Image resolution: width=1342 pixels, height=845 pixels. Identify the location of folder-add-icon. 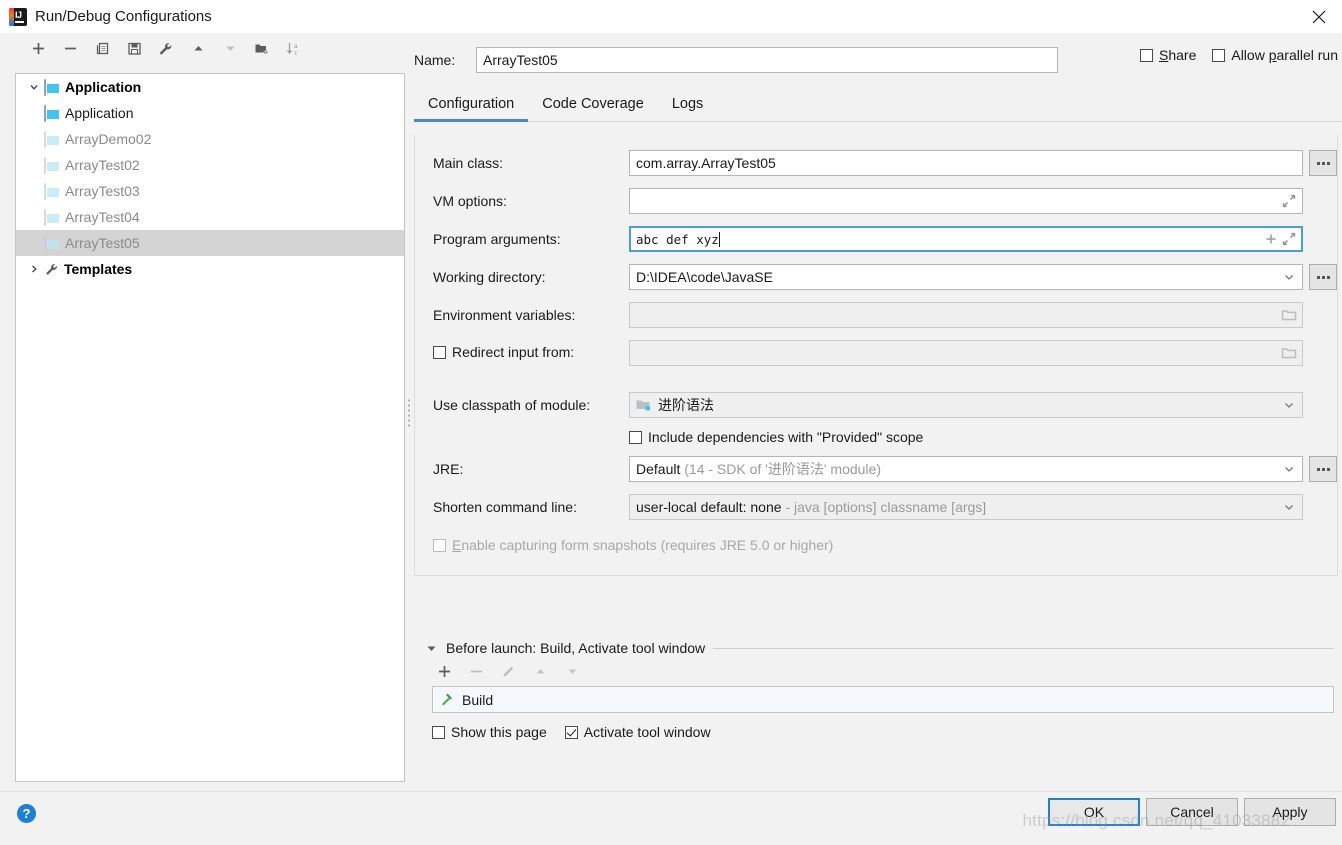
(262, 49).